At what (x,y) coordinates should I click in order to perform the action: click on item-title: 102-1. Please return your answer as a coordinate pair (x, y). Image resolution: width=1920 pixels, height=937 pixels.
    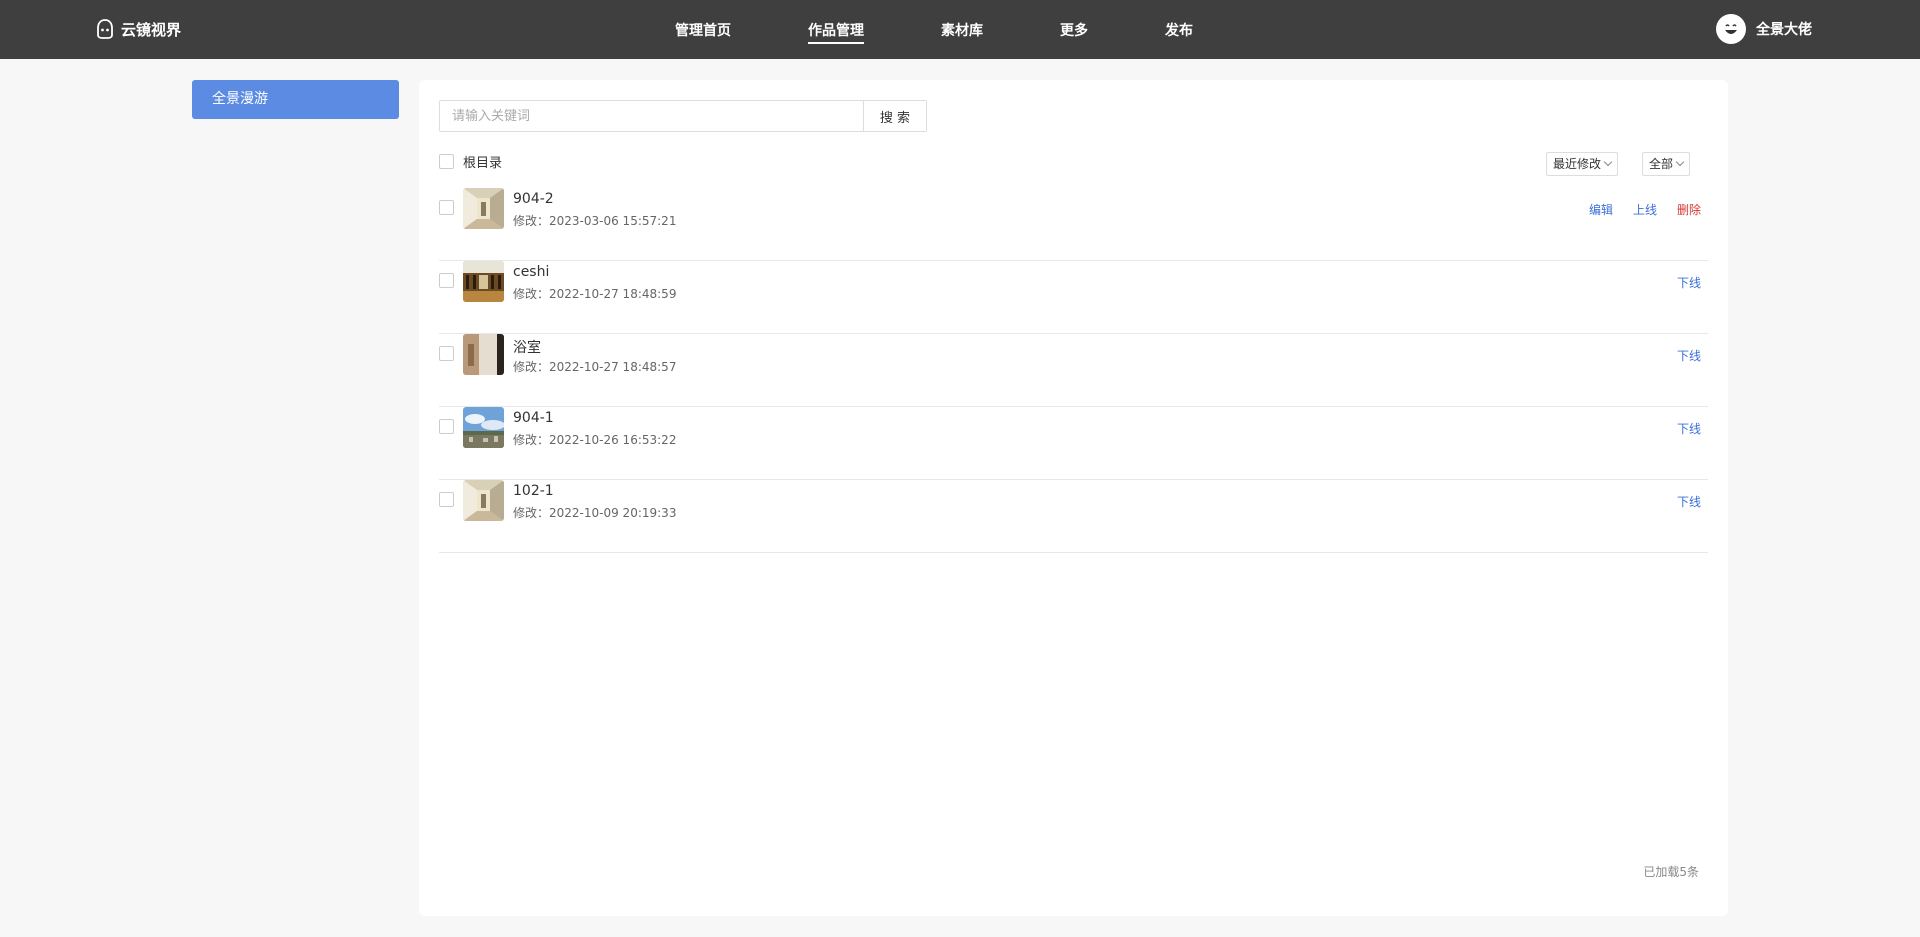
    Looking at the image, I should click on (533, 491).